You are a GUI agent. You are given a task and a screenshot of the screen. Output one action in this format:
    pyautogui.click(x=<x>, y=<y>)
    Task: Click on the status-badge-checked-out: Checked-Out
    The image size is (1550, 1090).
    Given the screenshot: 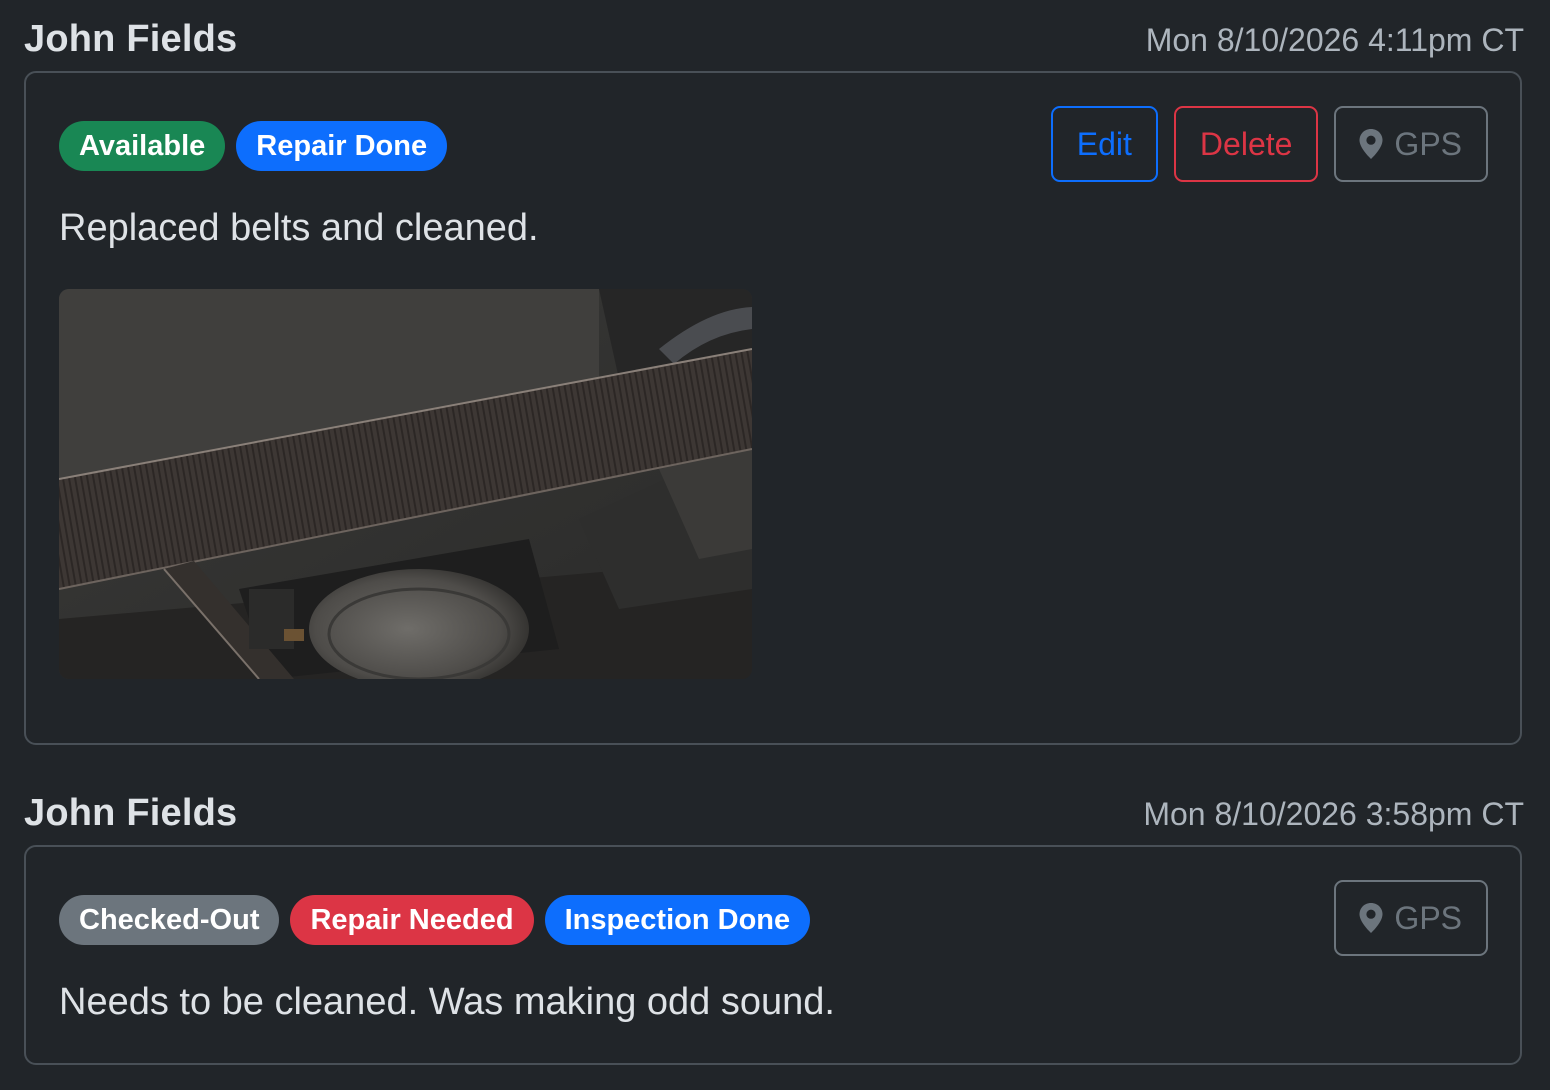 What is the action you would take?
    pyautogui.click(x=169, y=920)
    